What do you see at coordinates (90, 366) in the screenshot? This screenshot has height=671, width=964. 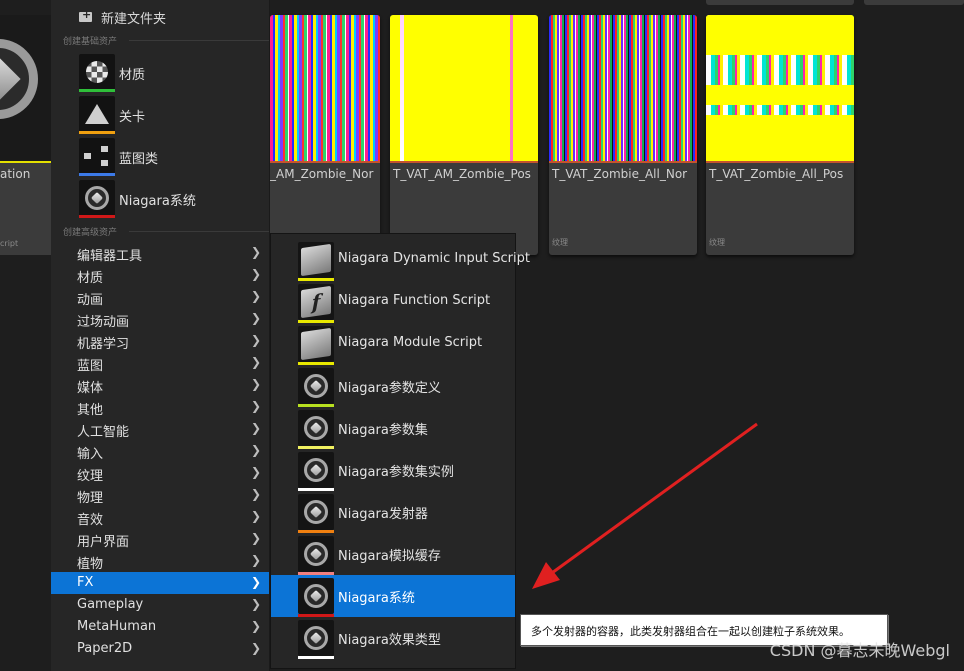 I see `category-label: 蓝图` at bounding box center [90, 366].